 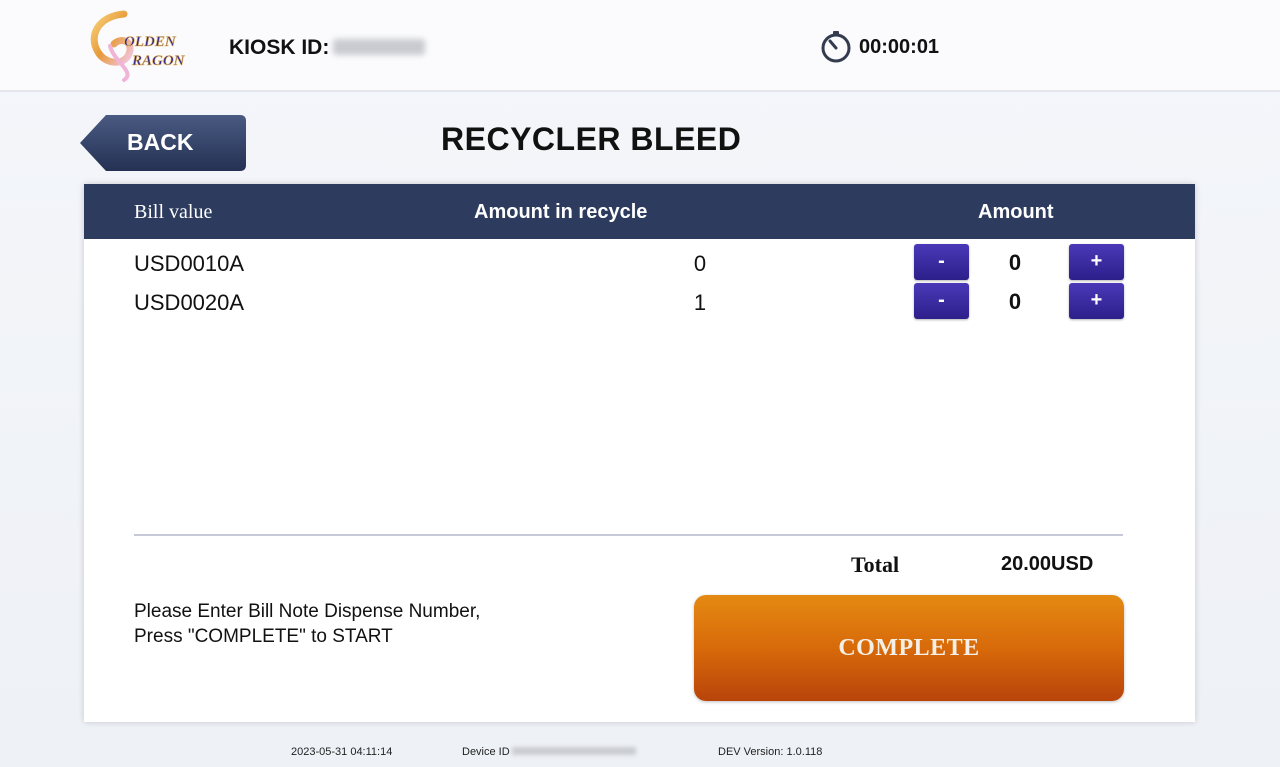 What do you see at coordinates (700, 263) in the screenshot?
I see `amount-in-recycle: 0` at bounding box center [700, 263].